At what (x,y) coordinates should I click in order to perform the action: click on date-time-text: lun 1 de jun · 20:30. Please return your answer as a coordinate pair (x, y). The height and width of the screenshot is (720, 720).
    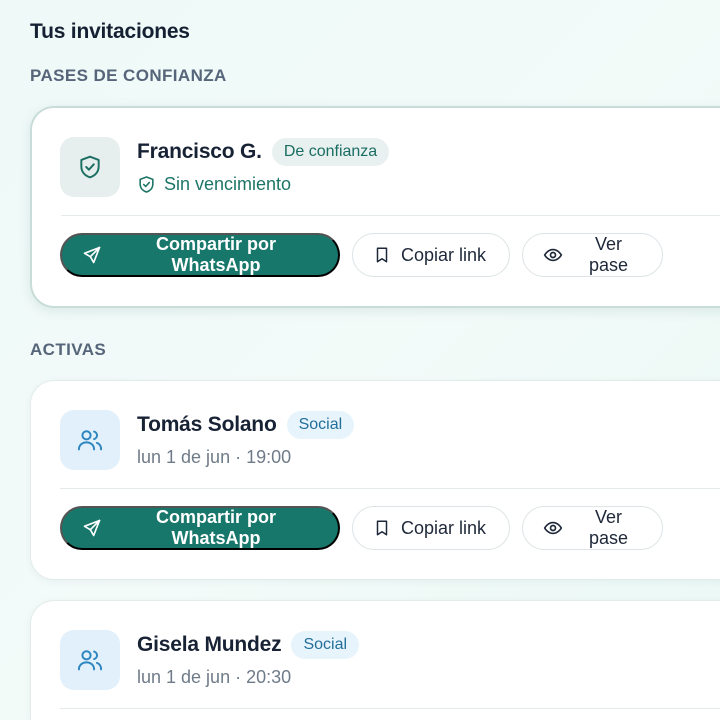
    Looking at the image, I should click on (214, 677).